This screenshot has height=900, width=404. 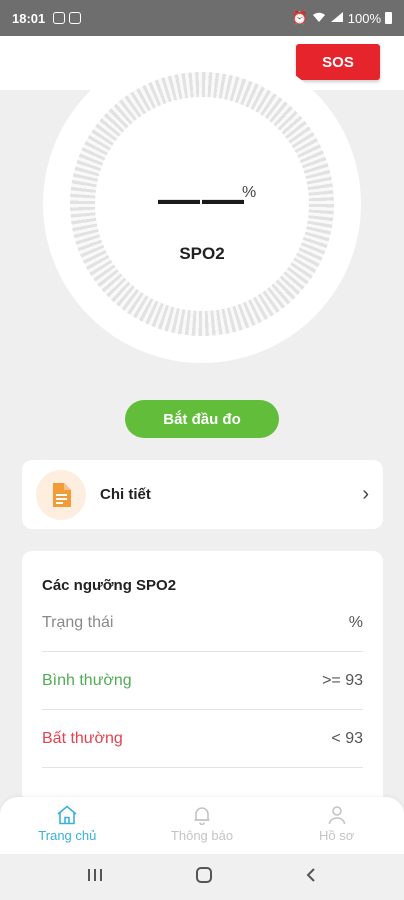 I want to click on threshold-row-abnormal: Bất thường < 93, so click(x=202, y=739).